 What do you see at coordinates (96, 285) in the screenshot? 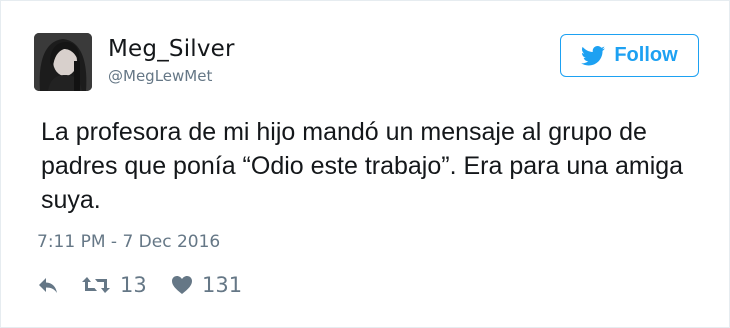
I see `retweet-icon` at bounding box center [96, 285].